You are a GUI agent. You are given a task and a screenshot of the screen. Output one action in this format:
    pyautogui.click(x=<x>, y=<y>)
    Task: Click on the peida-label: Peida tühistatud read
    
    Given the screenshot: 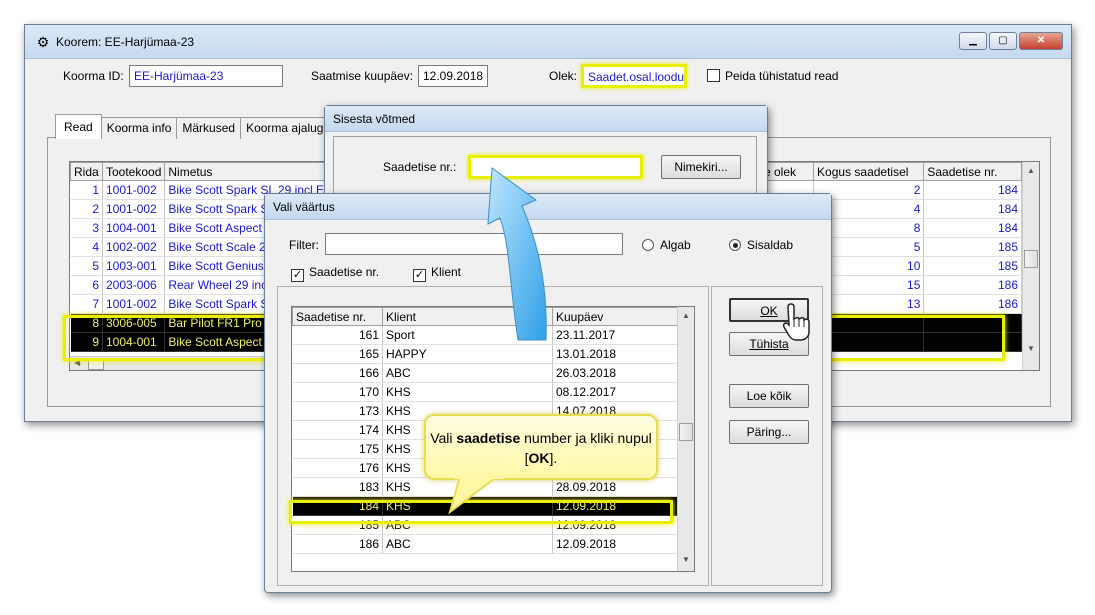 What is the action you would take?
    pyautogui.click(x=782, y=76)
    